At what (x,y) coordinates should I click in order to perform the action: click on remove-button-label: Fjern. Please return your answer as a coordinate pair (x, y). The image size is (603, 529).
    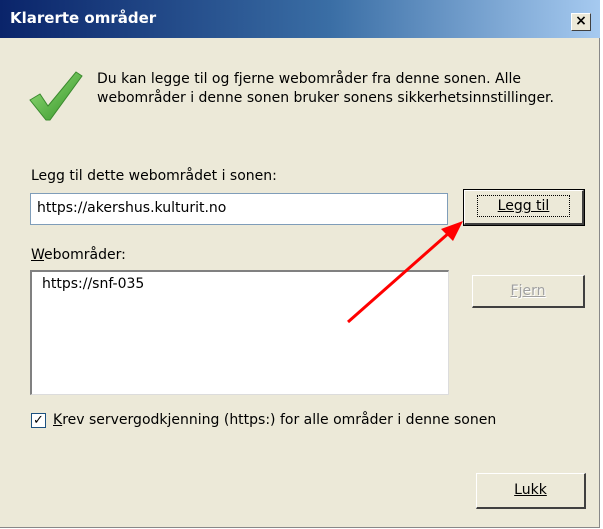
    Looking at the image, I should click on (528, 291).